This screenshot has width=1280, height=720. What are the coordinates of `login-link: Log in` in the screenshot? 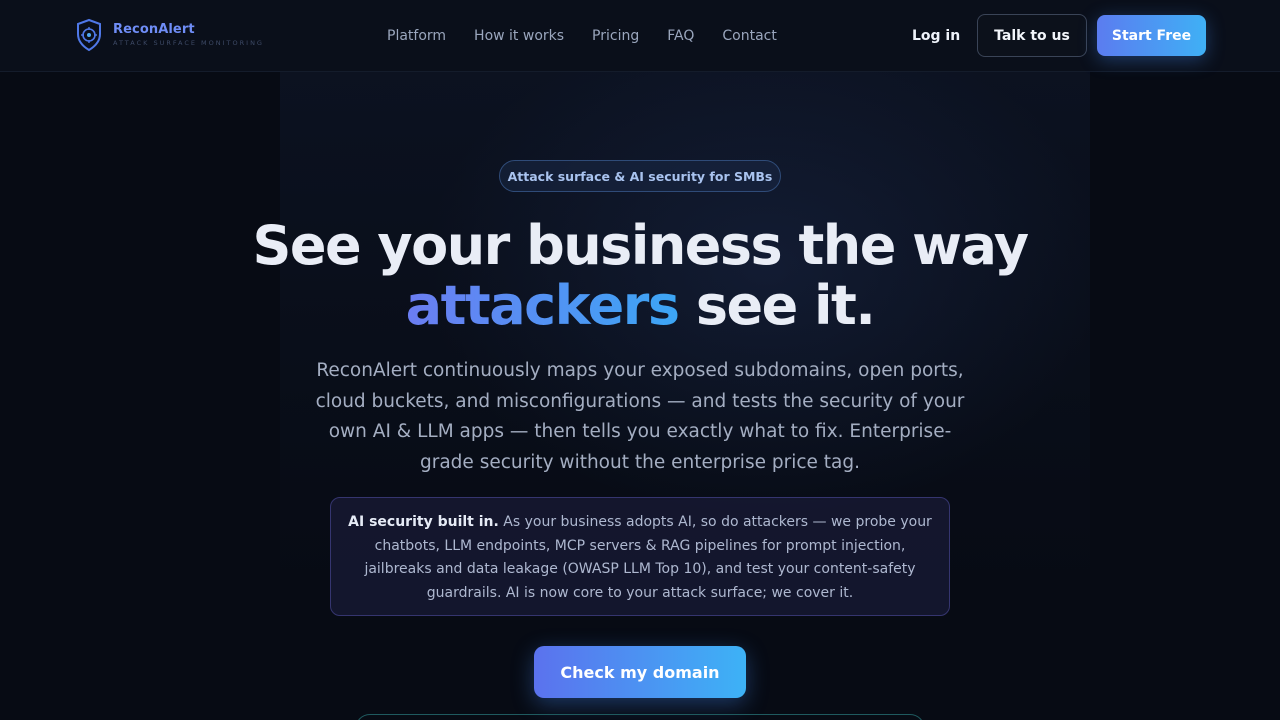 It's located at (936, 36).